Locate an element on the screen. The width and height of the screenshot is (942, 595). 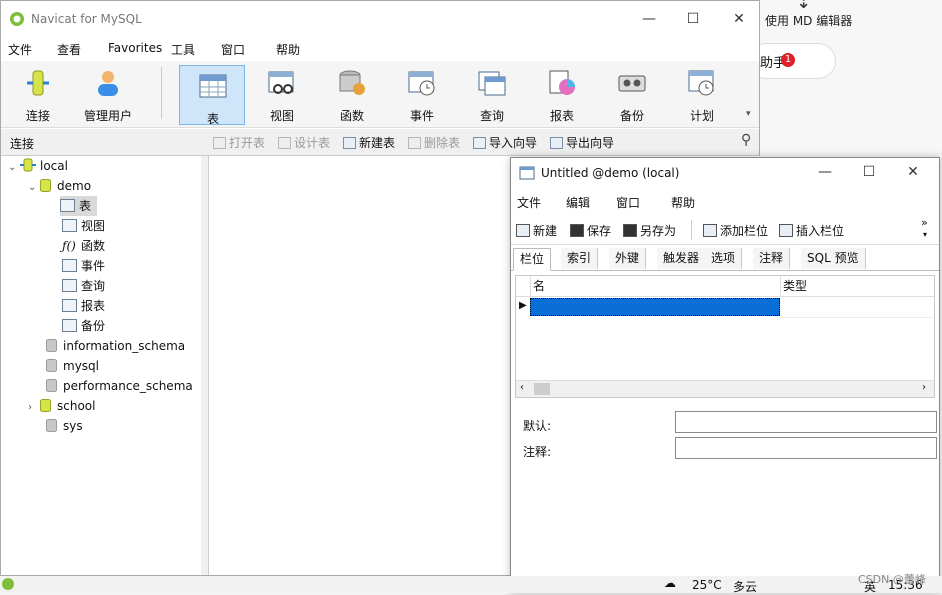
tree-node-local: ⌄ local is located at coordinates (38, 166).